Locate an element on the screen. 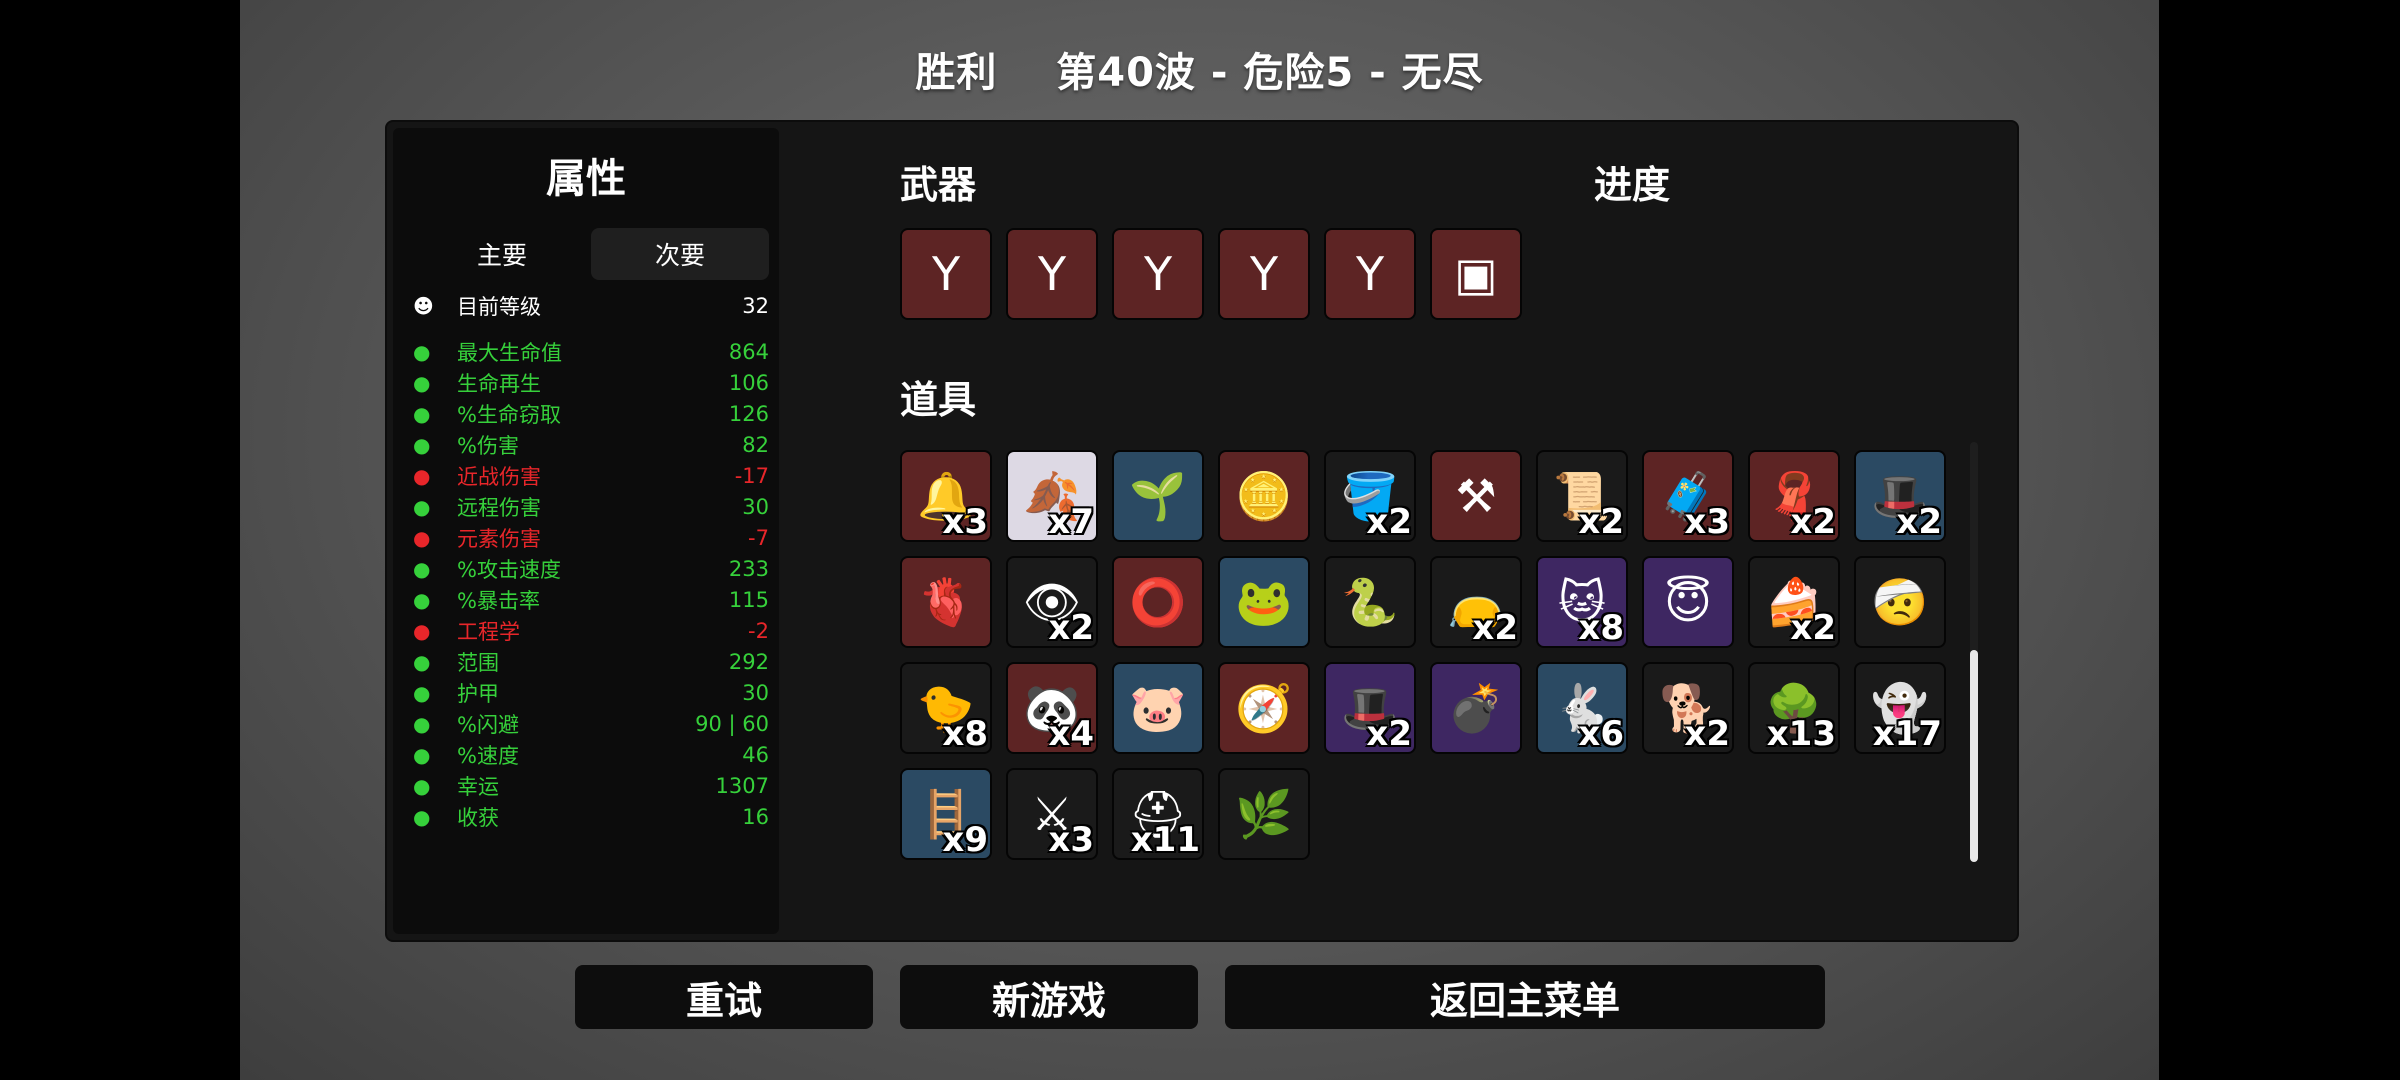 The width and height of the screenshot is (2400, 1080). item-slot: 🧭 is located at coordinates (1264, 708).